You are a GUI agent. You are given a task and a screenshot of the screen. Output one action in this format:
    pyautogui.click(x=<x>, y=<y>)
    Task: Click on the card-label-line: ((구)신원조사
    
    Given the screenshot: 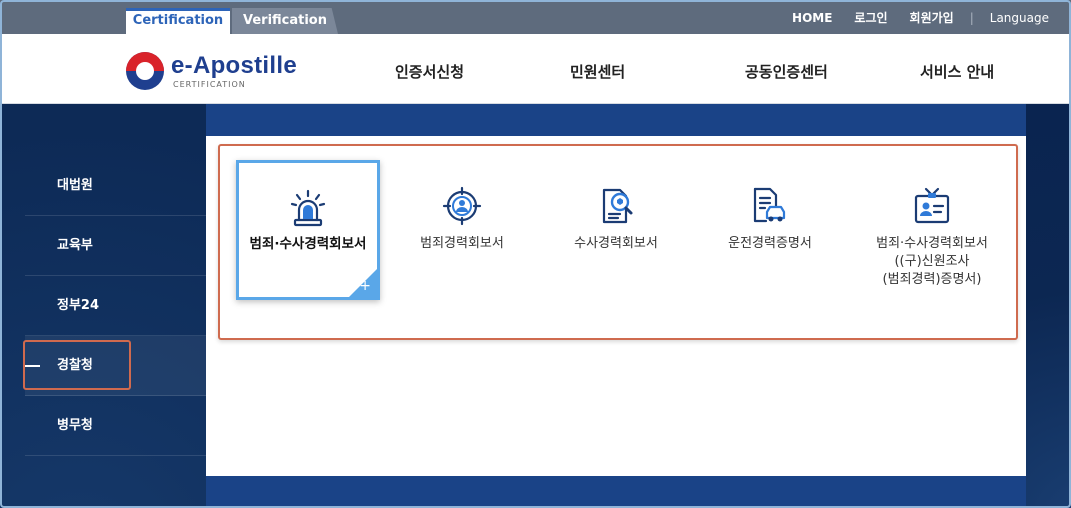 What is the action you would take?
    pyautogui.click(x=932, y=261)
    